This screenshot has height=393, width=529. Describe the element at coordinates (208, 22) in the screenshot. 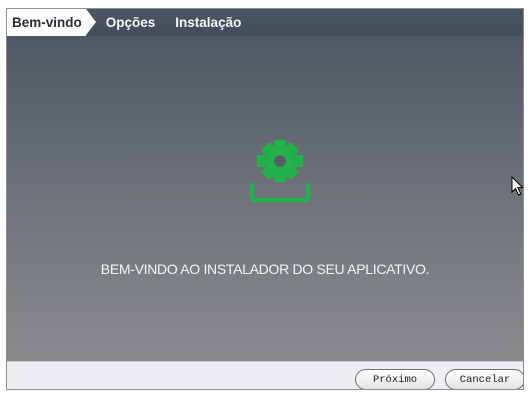

I see `step-installation: Instalação` at that location.